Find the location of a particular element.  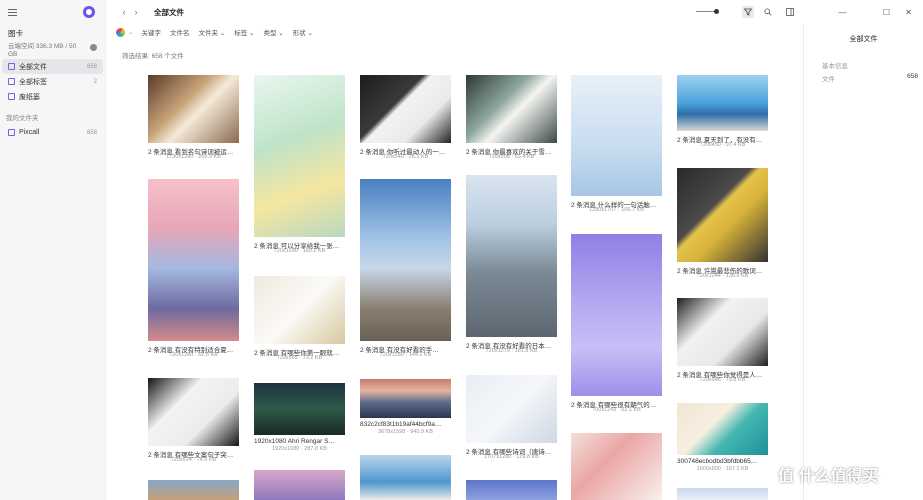

image-meta: 720x508 · 63.4 KB is located at coordinates (511, 157).